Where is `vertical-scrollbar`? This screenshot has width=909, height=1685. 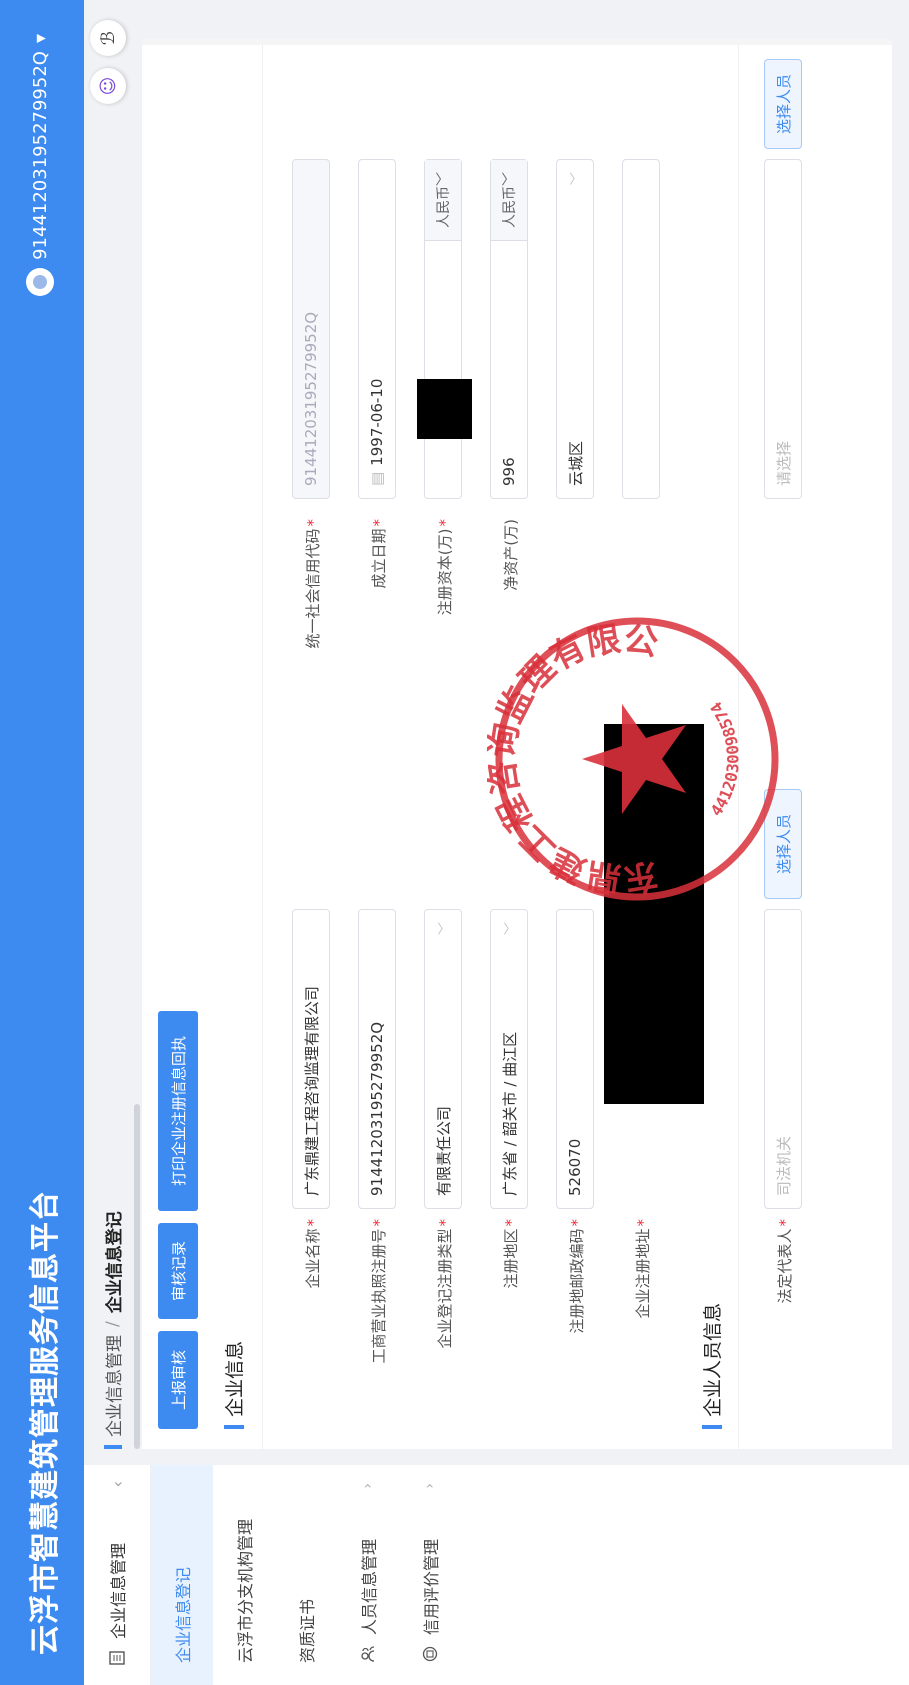 vertical-scrollbar is located at coordinates (517, 42).